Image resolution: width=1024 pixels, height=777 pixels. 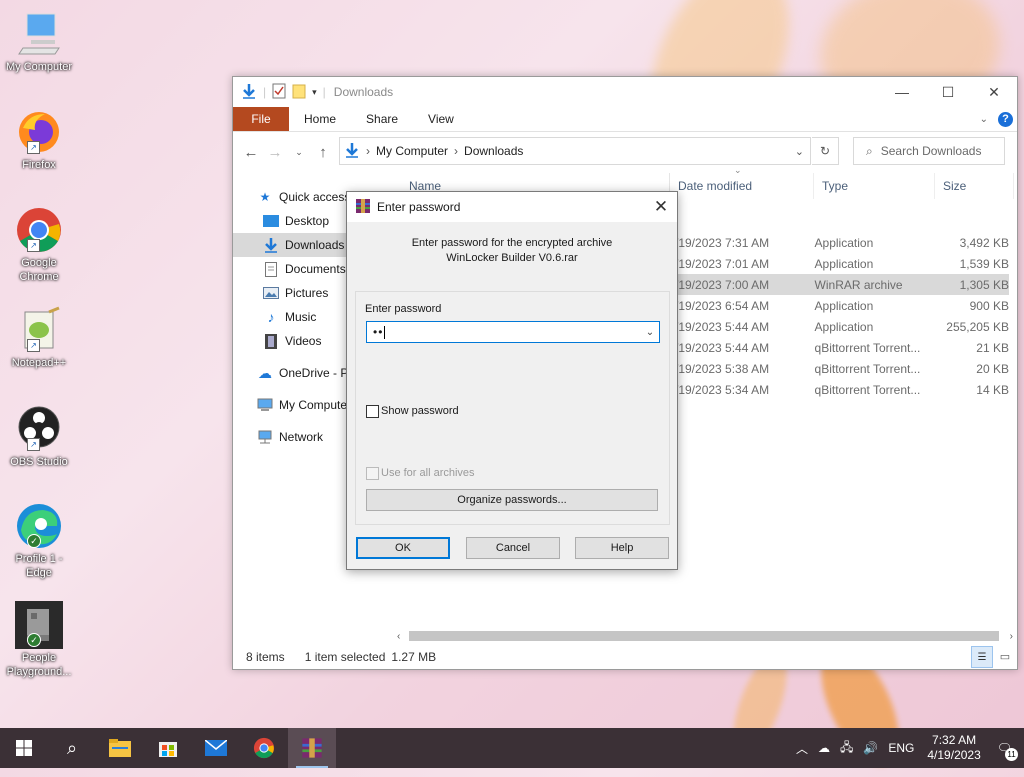 What do you see at coordinates (271, 221) in the screenshot?
I see `desktop-folder-icon` at bounding box center [271, 221].